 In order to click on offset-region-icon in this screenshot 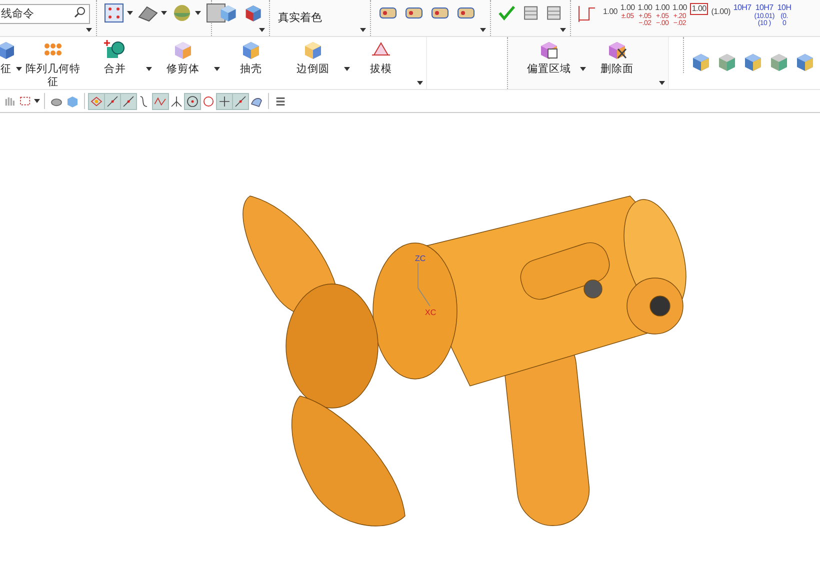, I will do `click(549, 50)`.